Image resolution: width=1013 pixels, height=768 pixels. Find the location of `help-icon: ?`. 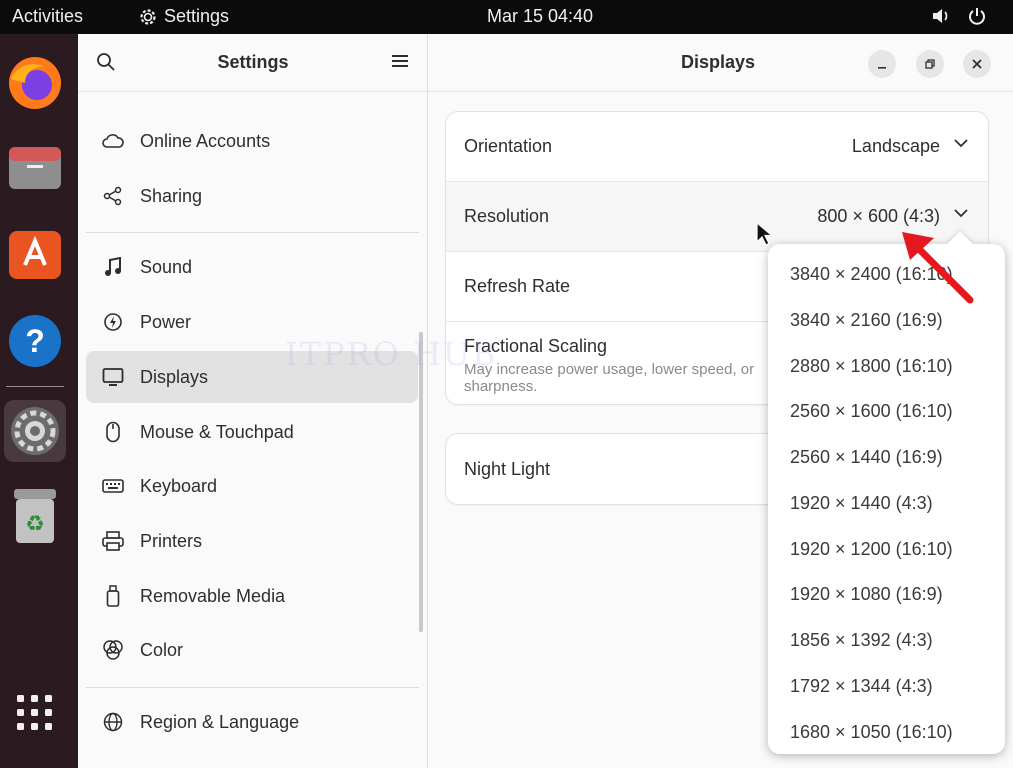

help-icon: ? is located at coordinates (35, 341).